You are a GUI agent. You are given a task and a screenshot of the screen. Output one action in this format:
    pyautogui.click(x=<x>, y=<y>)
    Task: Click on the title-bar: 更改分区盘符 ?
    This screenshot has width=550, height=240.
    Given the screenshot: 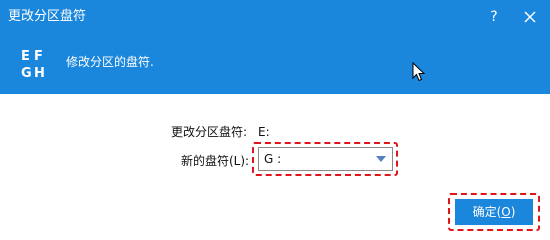 What is the action you would take?
    pyautogui.click(x=275, y=17)
    